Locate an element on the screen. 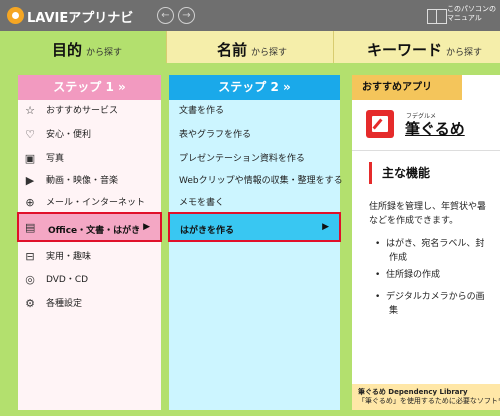 The height and width of the screenshot is (416, 500). divider is located at coordinates (426, 150).